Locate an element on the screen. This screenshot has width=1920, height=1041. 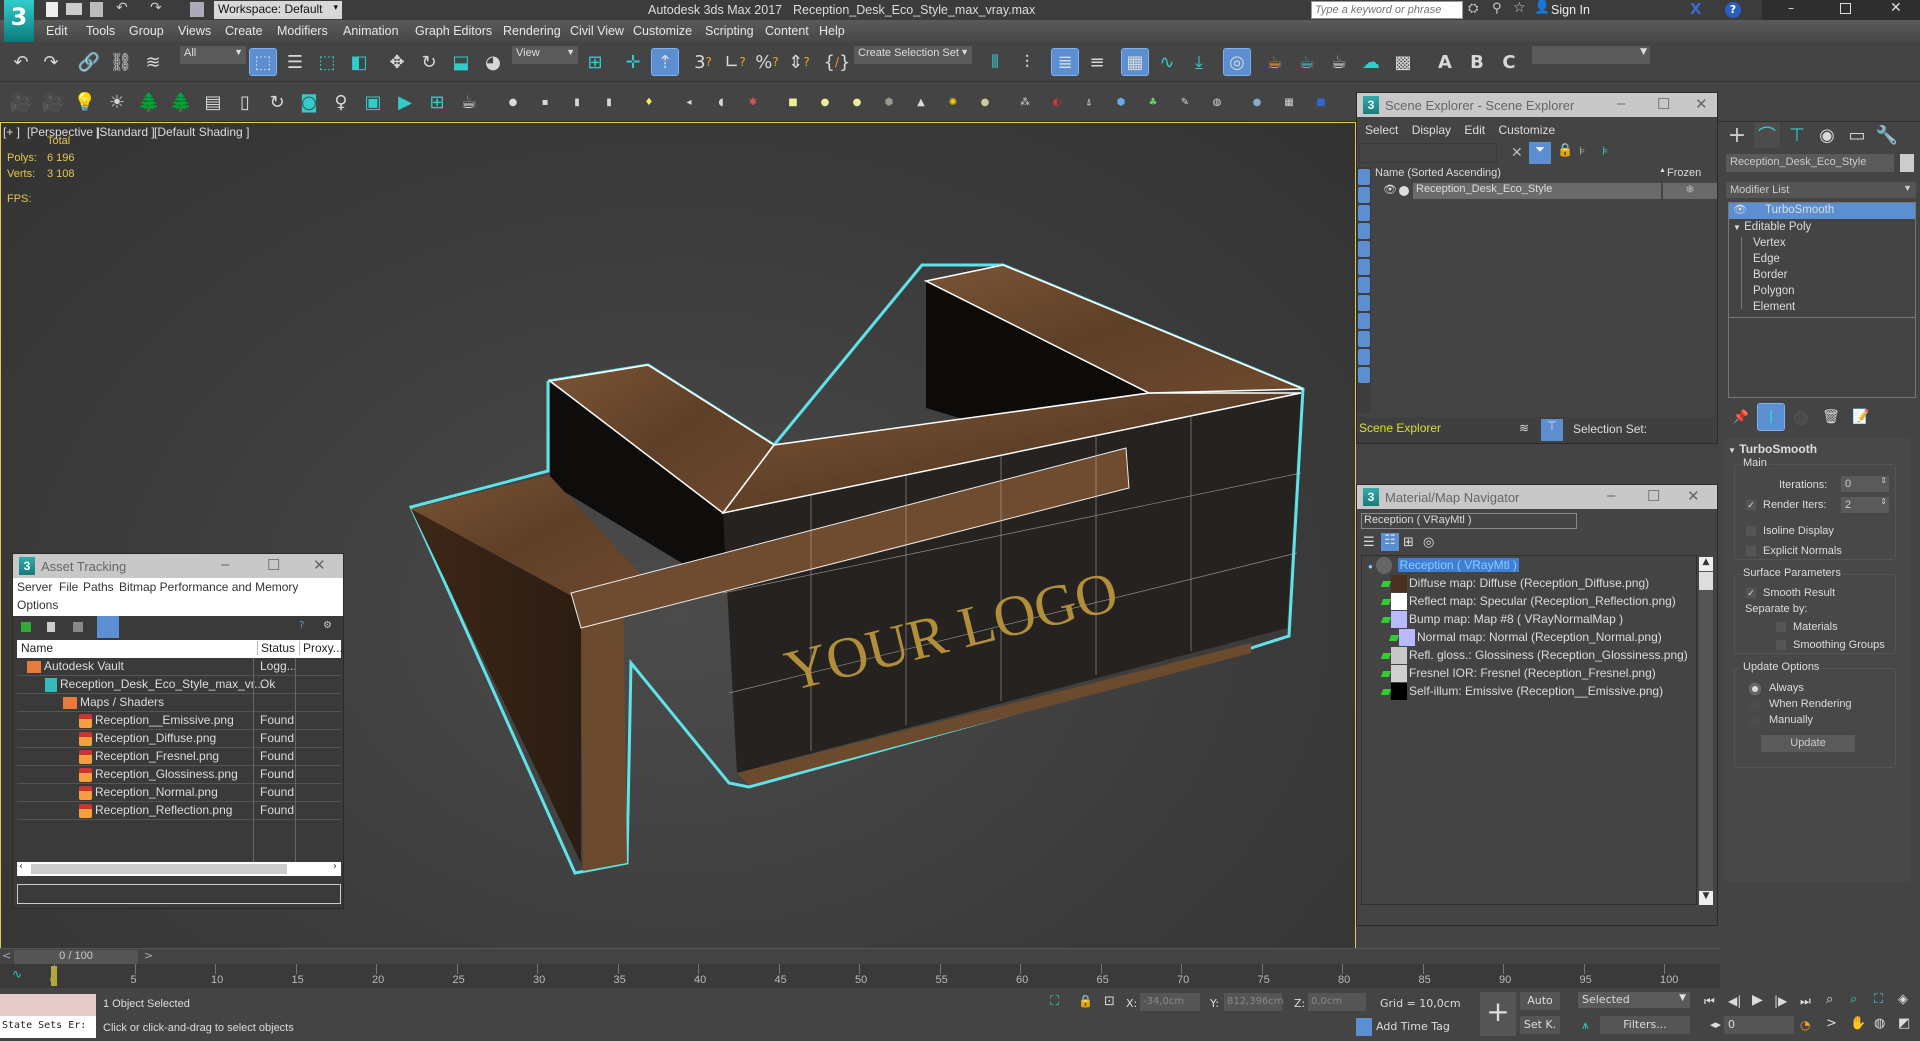
smooth-result-checkbox: ✓ is located at coordinates (1751, 593).